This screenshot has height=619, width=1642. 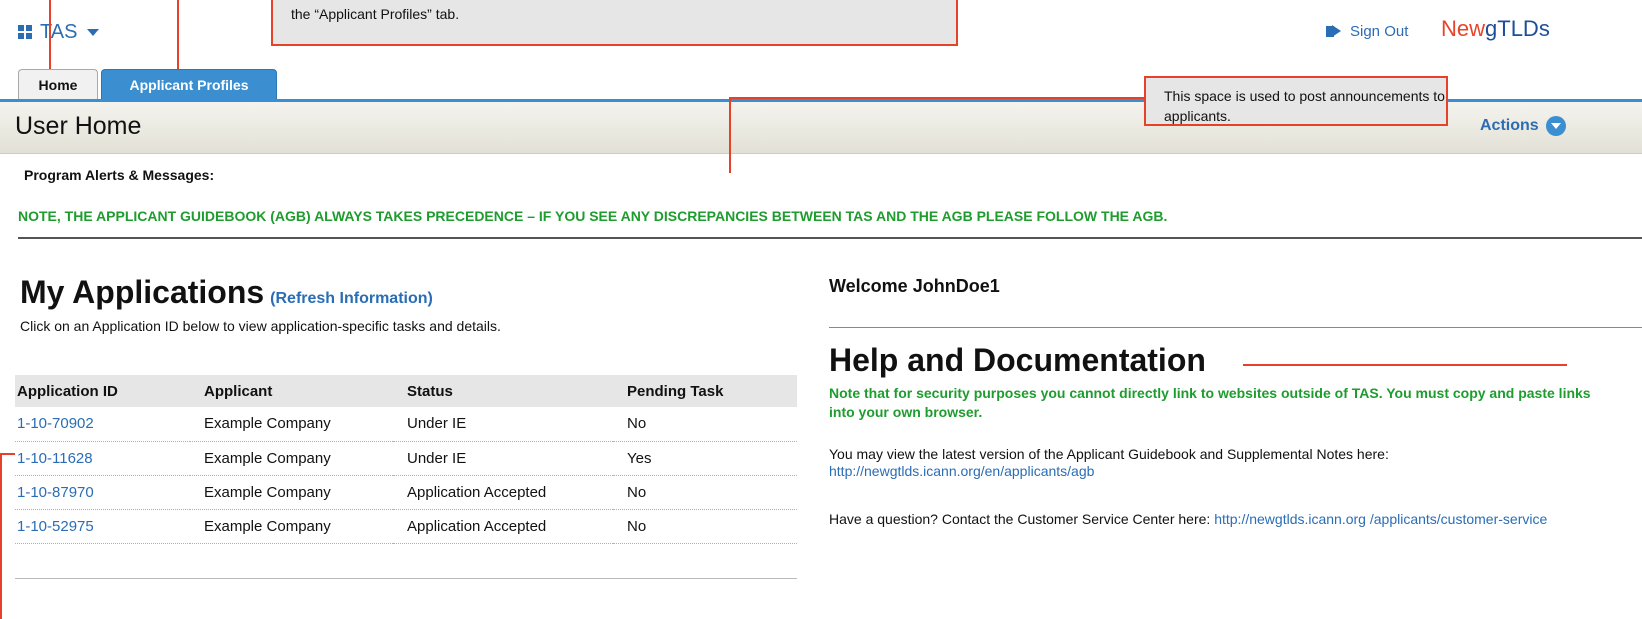 What do you see at coordinates (25, 32) in the screenshot?
I see `grid-icon` at bounding box center [25, 32].